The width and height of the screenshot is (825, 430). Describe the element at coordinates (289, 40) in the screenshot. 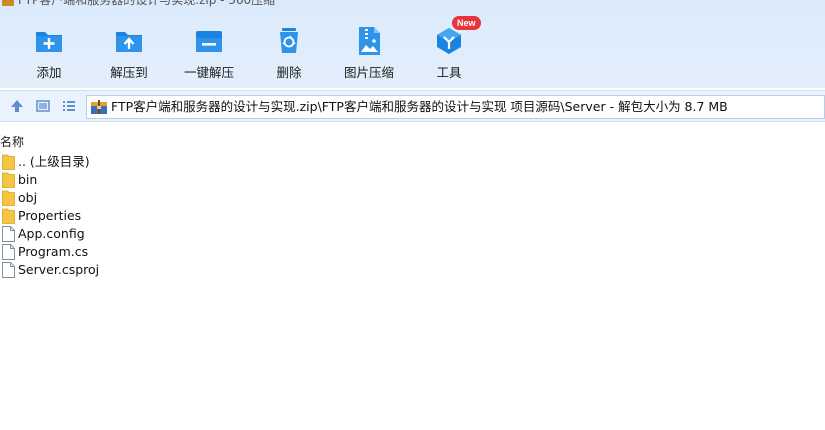

I see `delete-icon` at that location.